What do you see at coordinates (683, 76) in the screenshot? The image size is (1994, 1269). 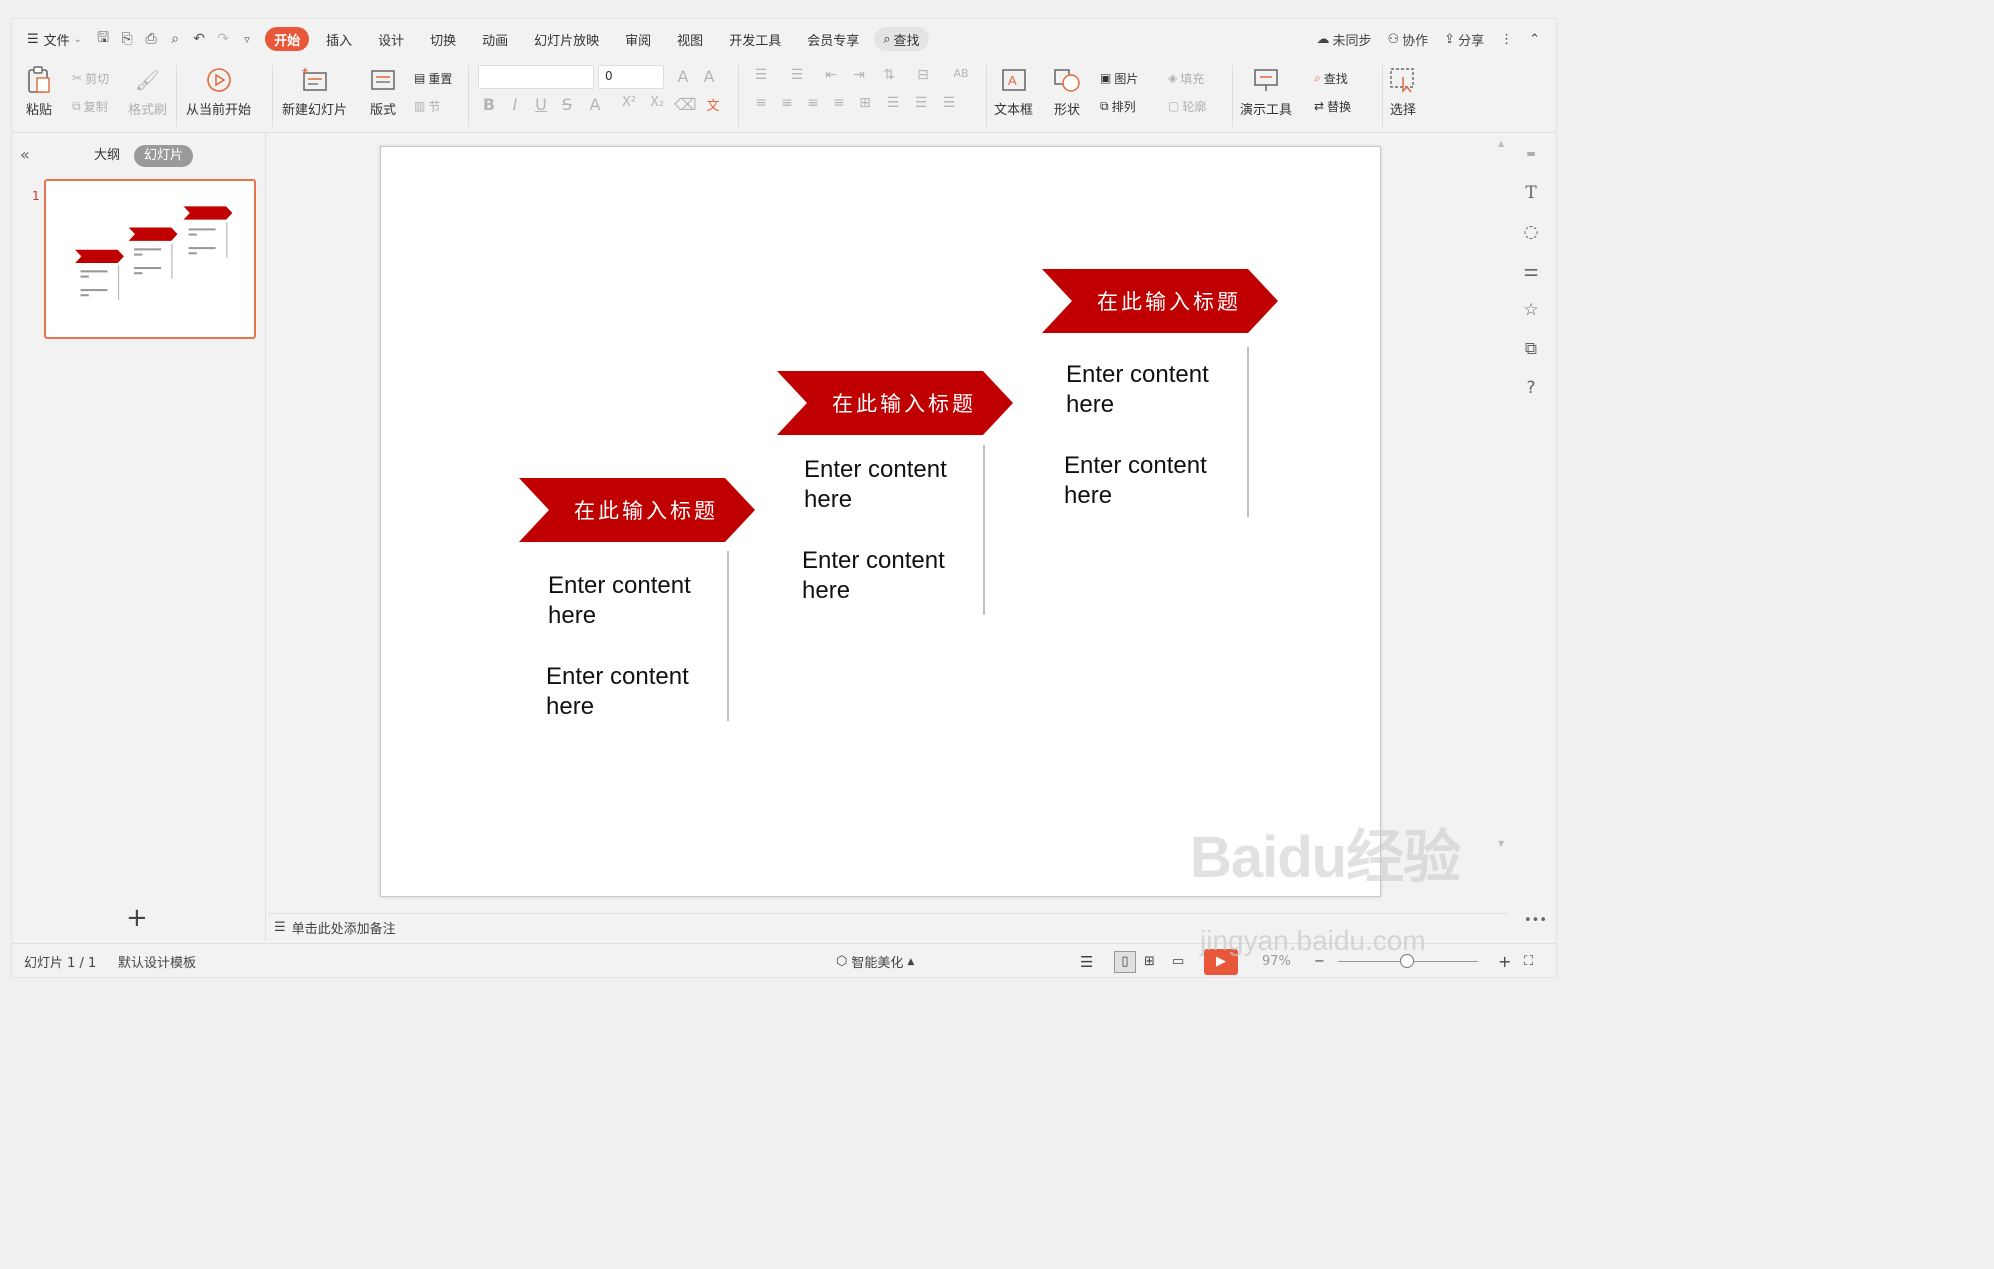 I see `increase-font-icon: A` at bounding box center [683, 76].